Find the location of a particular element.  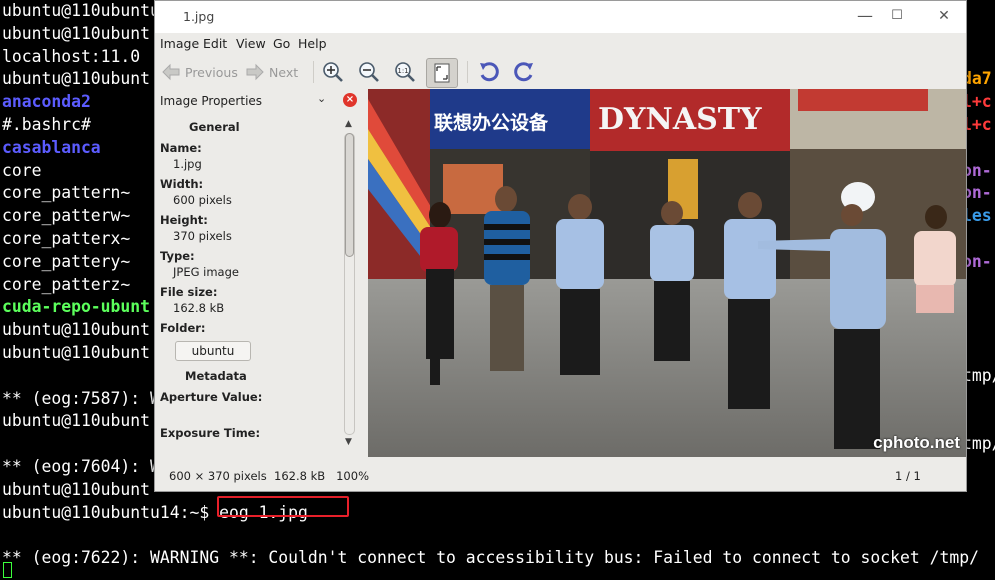

scrollbar-thumb is located at coordinates (349, 195).